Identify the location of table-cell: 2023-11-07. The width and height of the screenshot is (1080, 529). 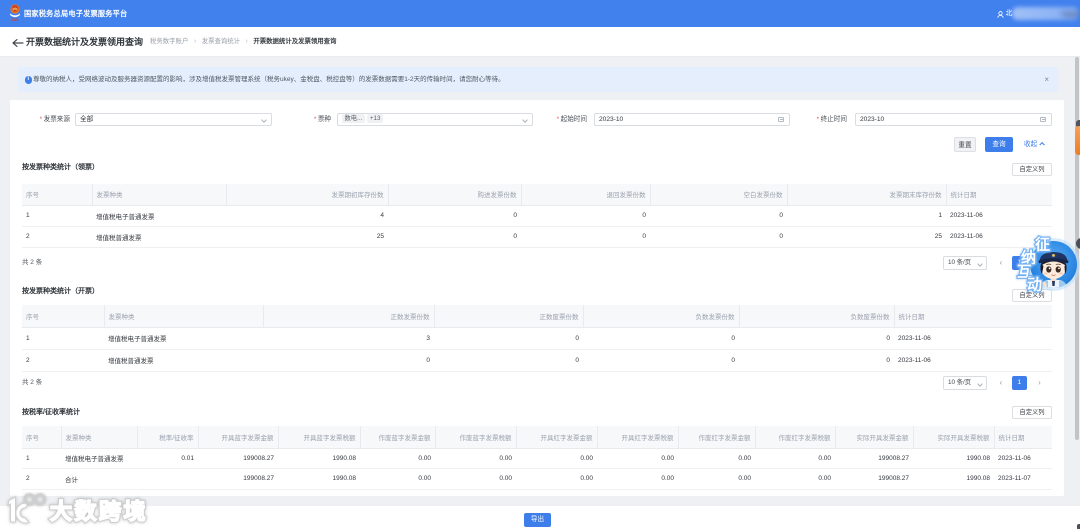
(1023, 479).